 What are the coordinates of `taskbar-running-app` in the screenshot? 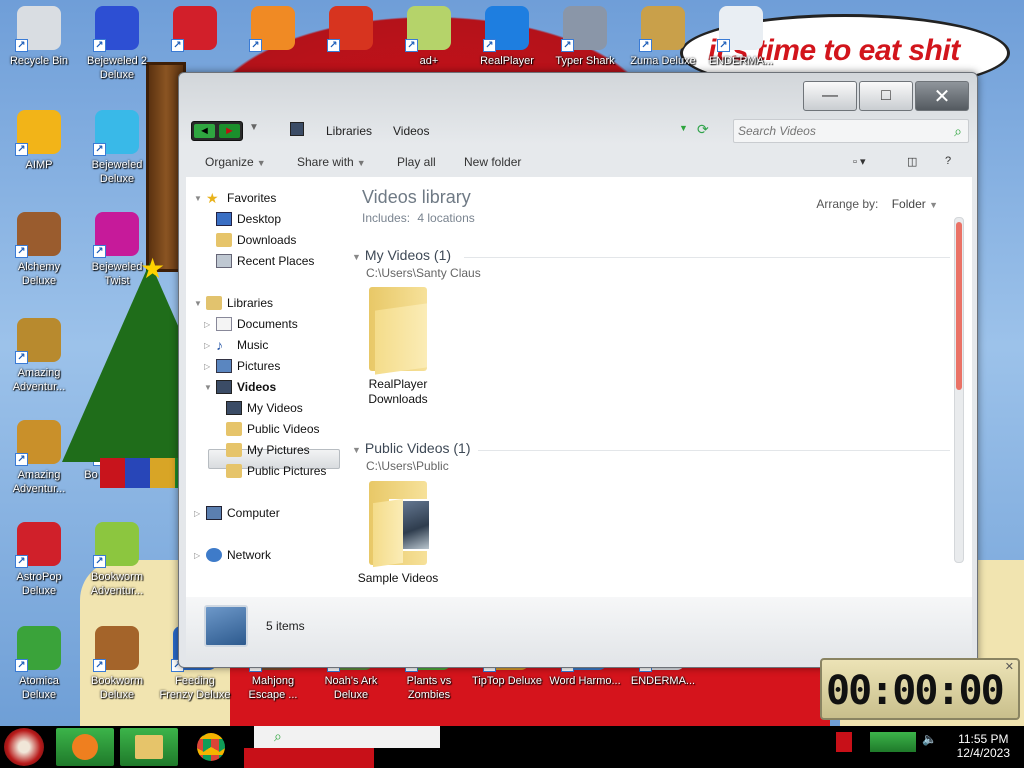 It's located at (309, 758).